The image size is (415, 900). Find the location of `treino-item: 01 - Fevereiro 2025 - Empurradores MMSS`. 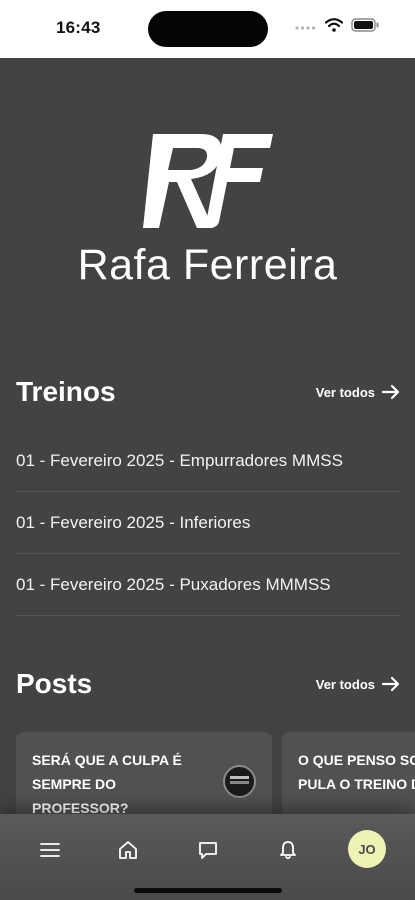

treino-item: 01 - Fevereiro 2025 - Empurradores MMSS is located at coordinates (208, 461).